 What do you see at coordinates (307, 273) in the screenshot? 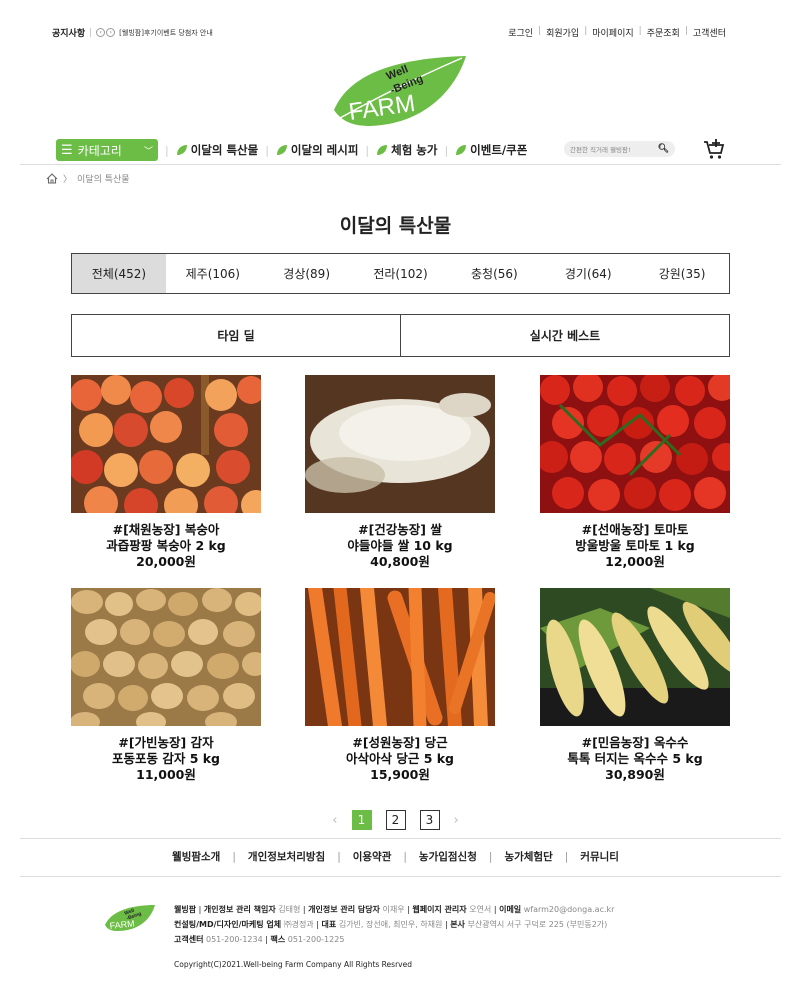
I see `region-tab-gyeongsang: 경상(89)` at bounding box center [307, 273].